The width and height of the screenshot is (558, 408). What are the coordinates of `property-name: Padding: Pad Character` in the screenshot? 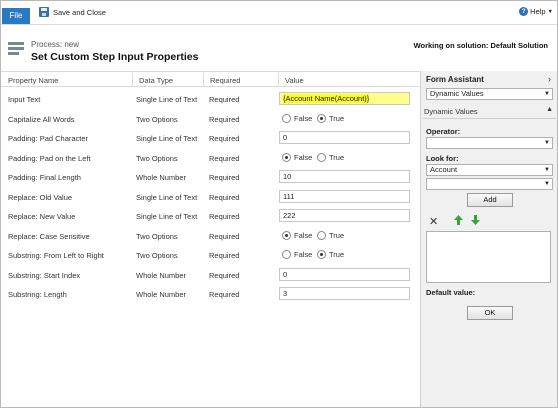 It's located at (48, 138).